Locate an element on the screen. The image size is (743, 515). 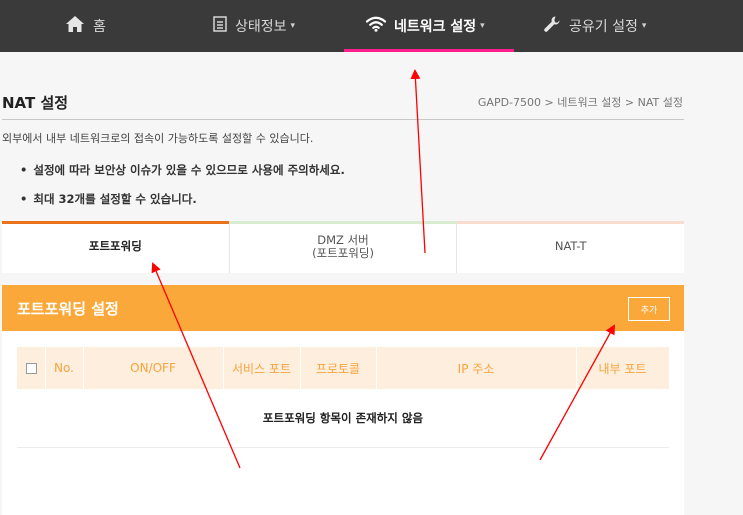
page-description: 외부에서 내부 네트워크로의 접속이 가능하도록 설정할 수 있습니다. is located at coordinates (158, 138).